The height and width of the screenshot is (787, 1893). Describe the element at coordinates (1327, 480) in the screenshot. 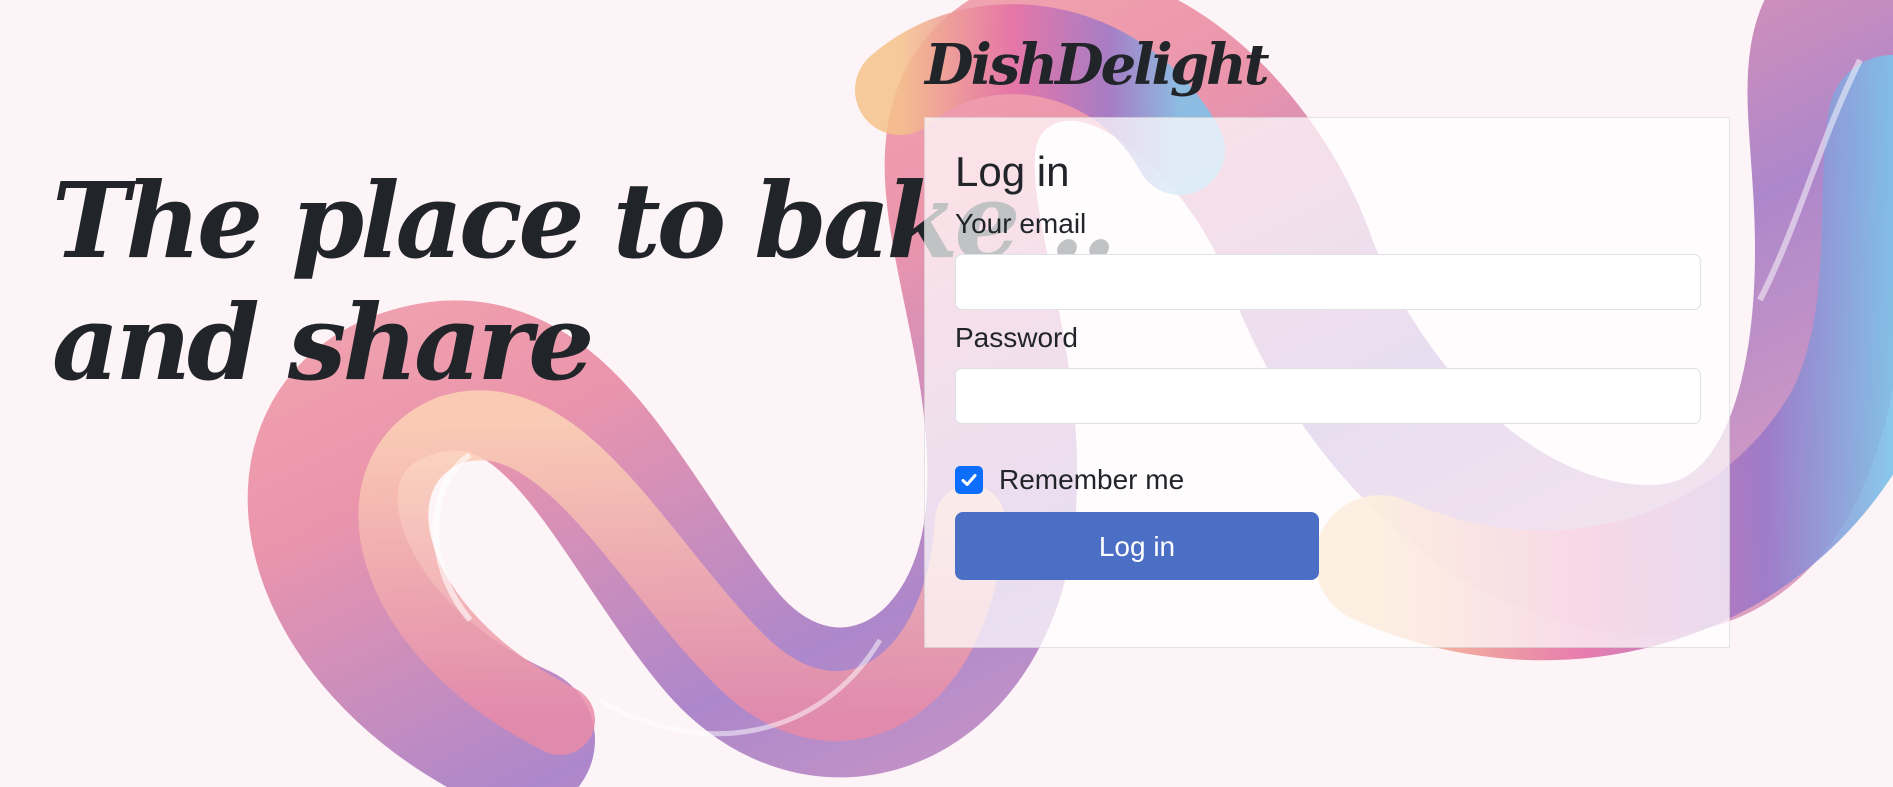

I see `remember-me-row: Remember me` at that location.